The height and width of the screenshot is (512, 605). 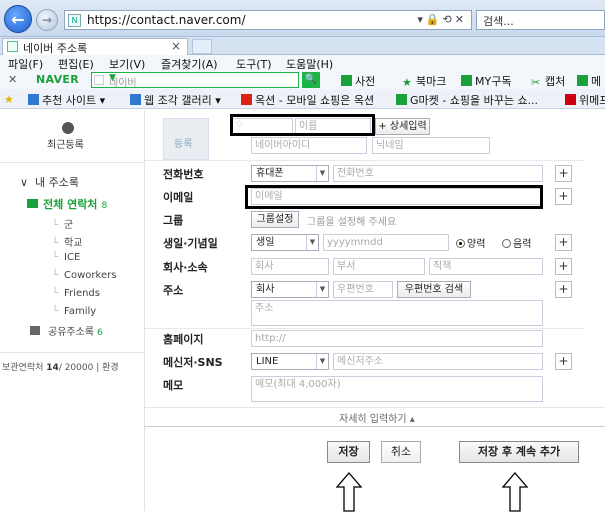 I want to click on sidebar-group-item: └ 학교, so click(x=67, y=241).